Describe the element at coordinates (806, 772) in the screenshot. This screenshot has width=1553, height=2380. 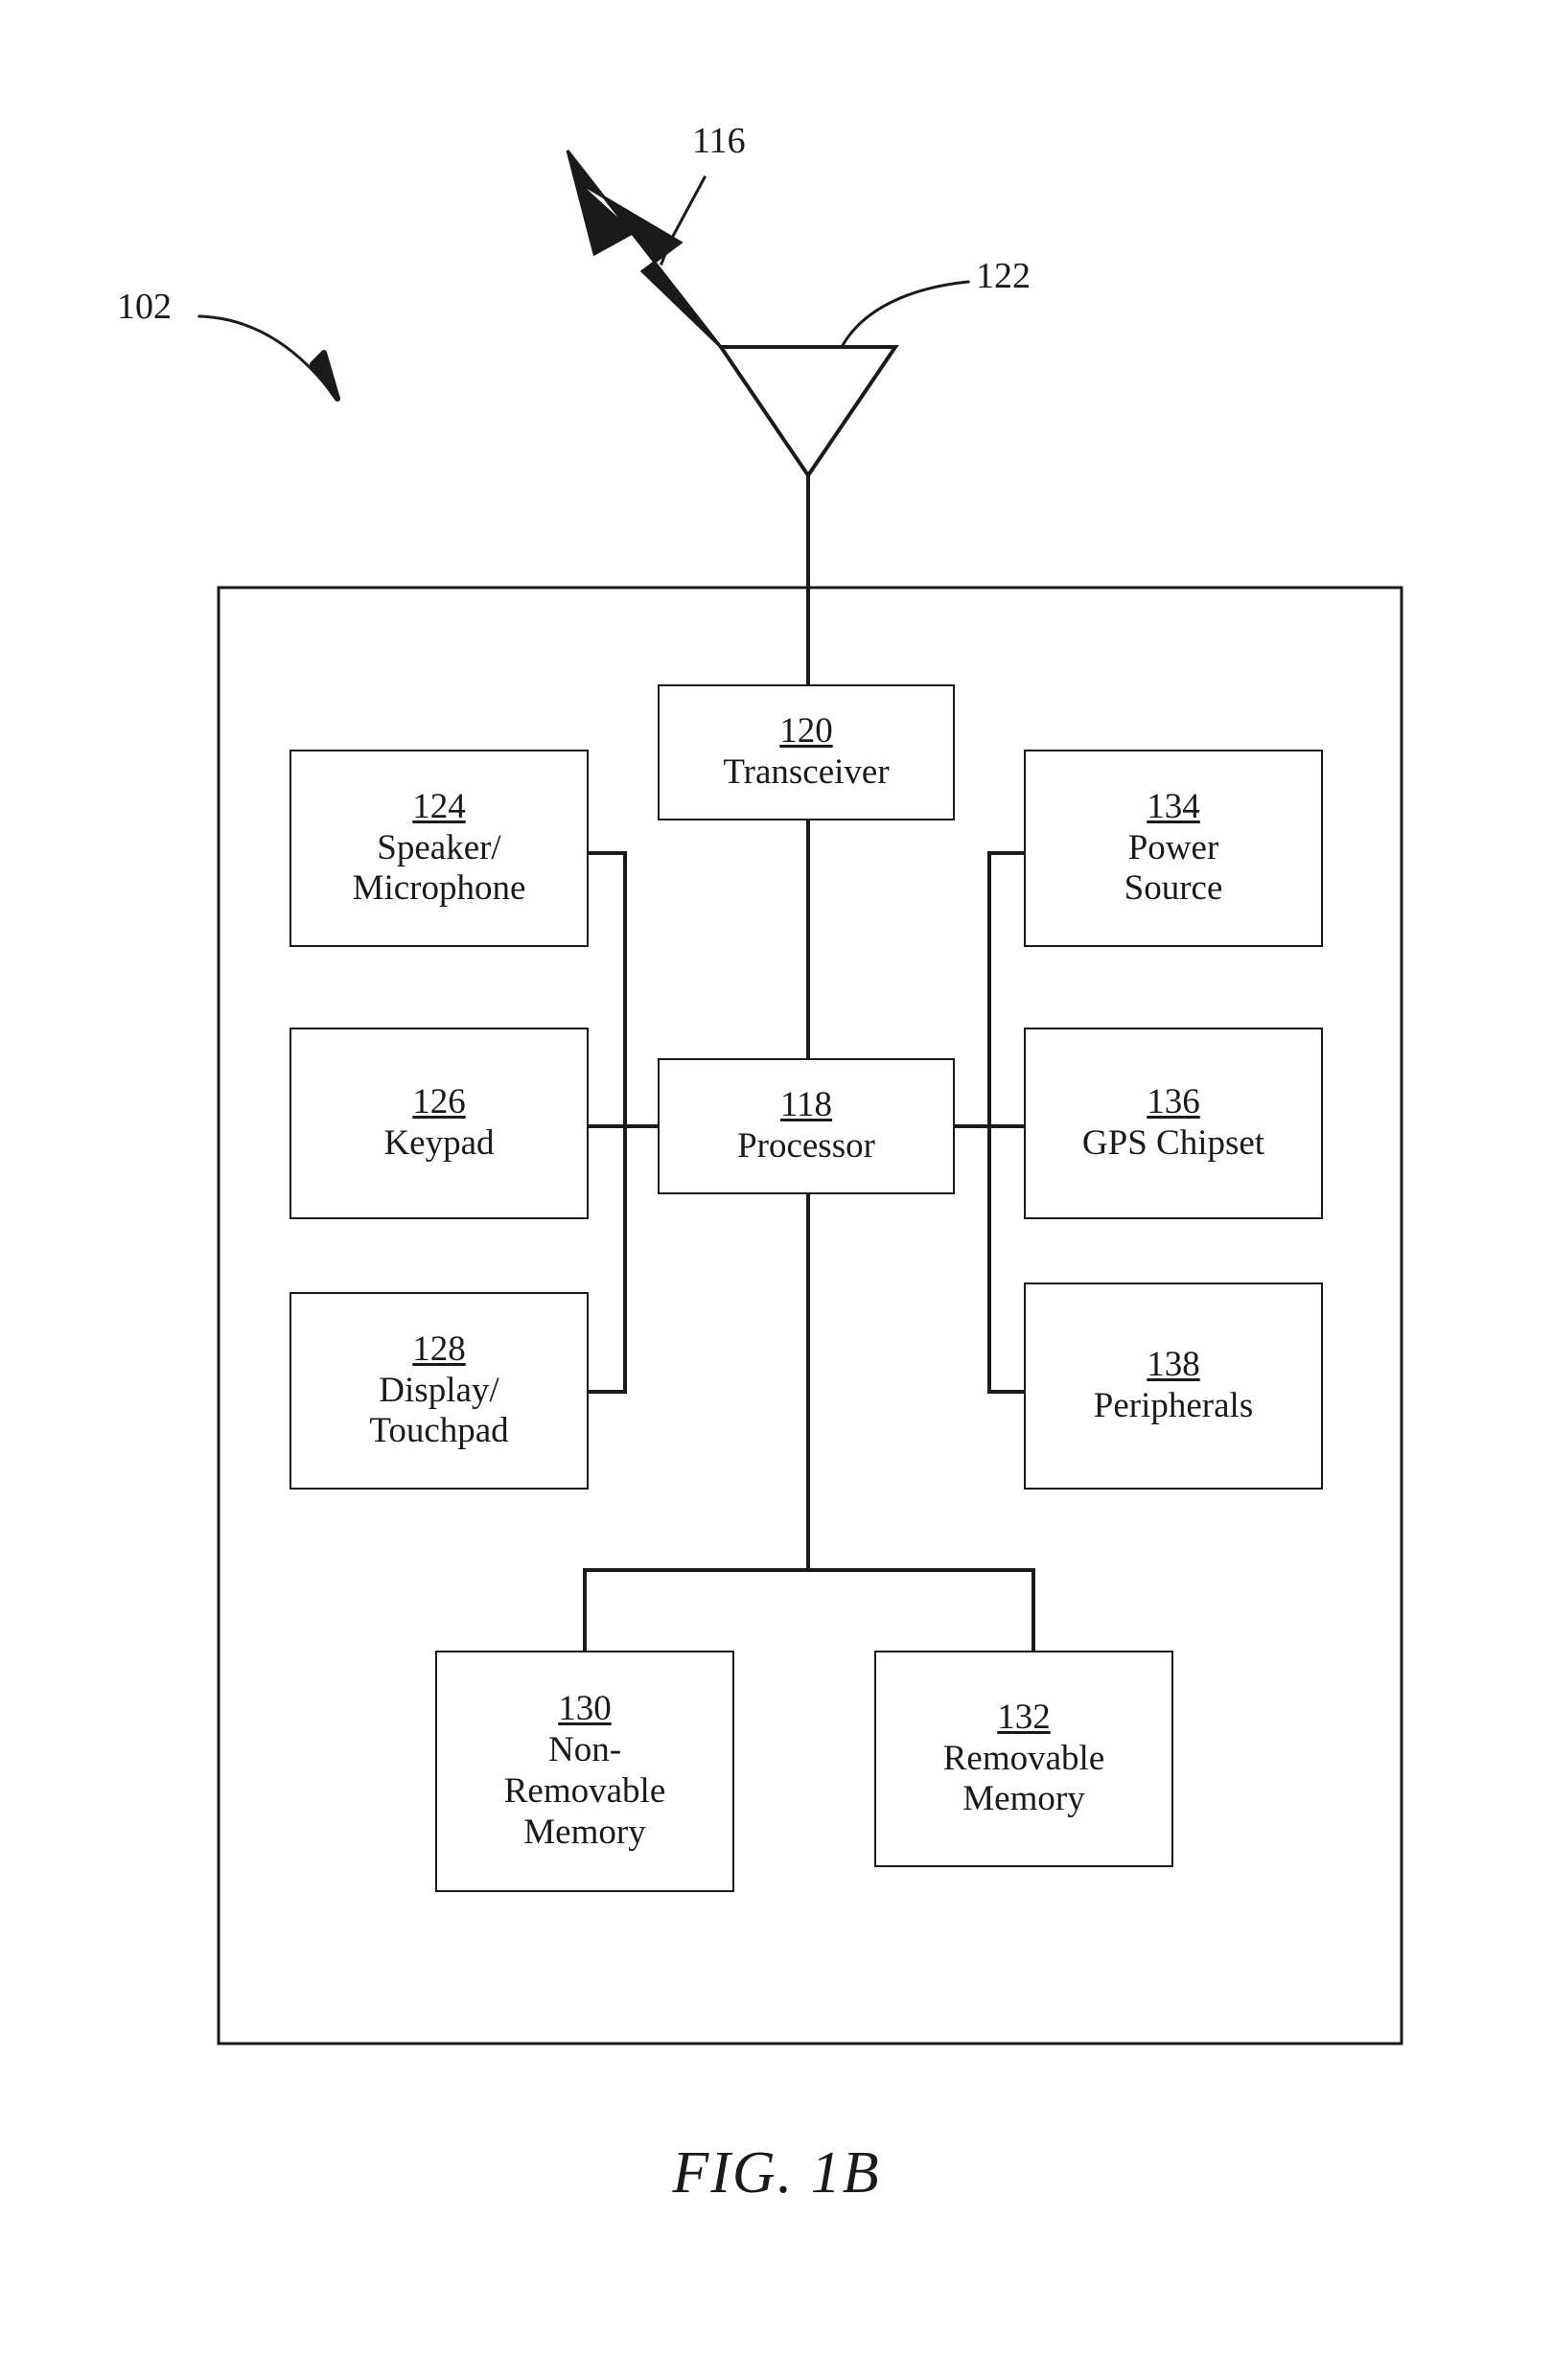
I see `block-label-transceiver: Transceiver` at that location.